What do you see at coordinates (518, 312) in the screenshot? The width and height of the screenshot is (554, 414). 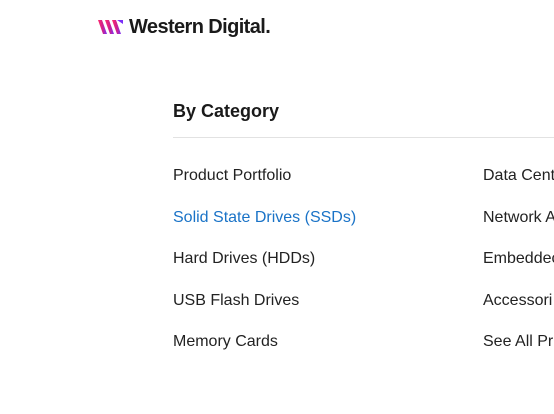 I see `category-item: Accessori` at bounding box center [518, 312].